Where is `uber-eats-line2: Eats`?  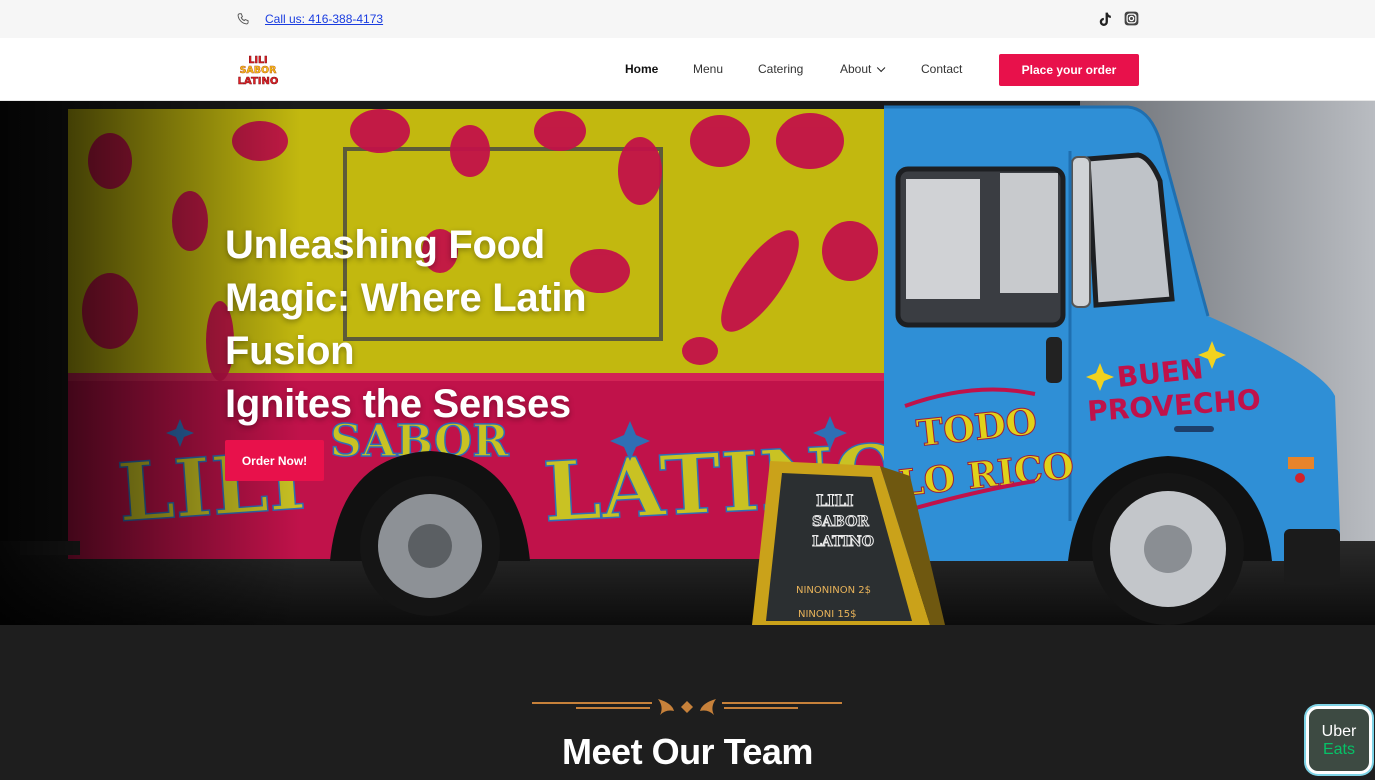 uber-eats-line2: Eats is located at coordinates (1338, 749).